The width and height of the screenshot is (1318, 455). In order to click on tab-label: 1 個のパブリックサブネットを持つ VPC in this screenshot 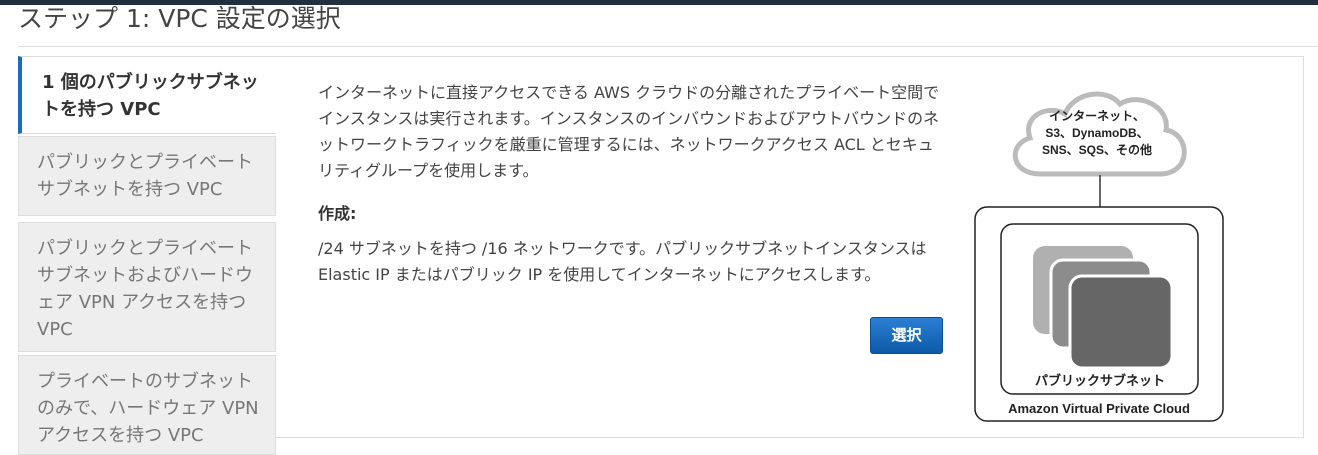, I will do `click(150, 96)`.